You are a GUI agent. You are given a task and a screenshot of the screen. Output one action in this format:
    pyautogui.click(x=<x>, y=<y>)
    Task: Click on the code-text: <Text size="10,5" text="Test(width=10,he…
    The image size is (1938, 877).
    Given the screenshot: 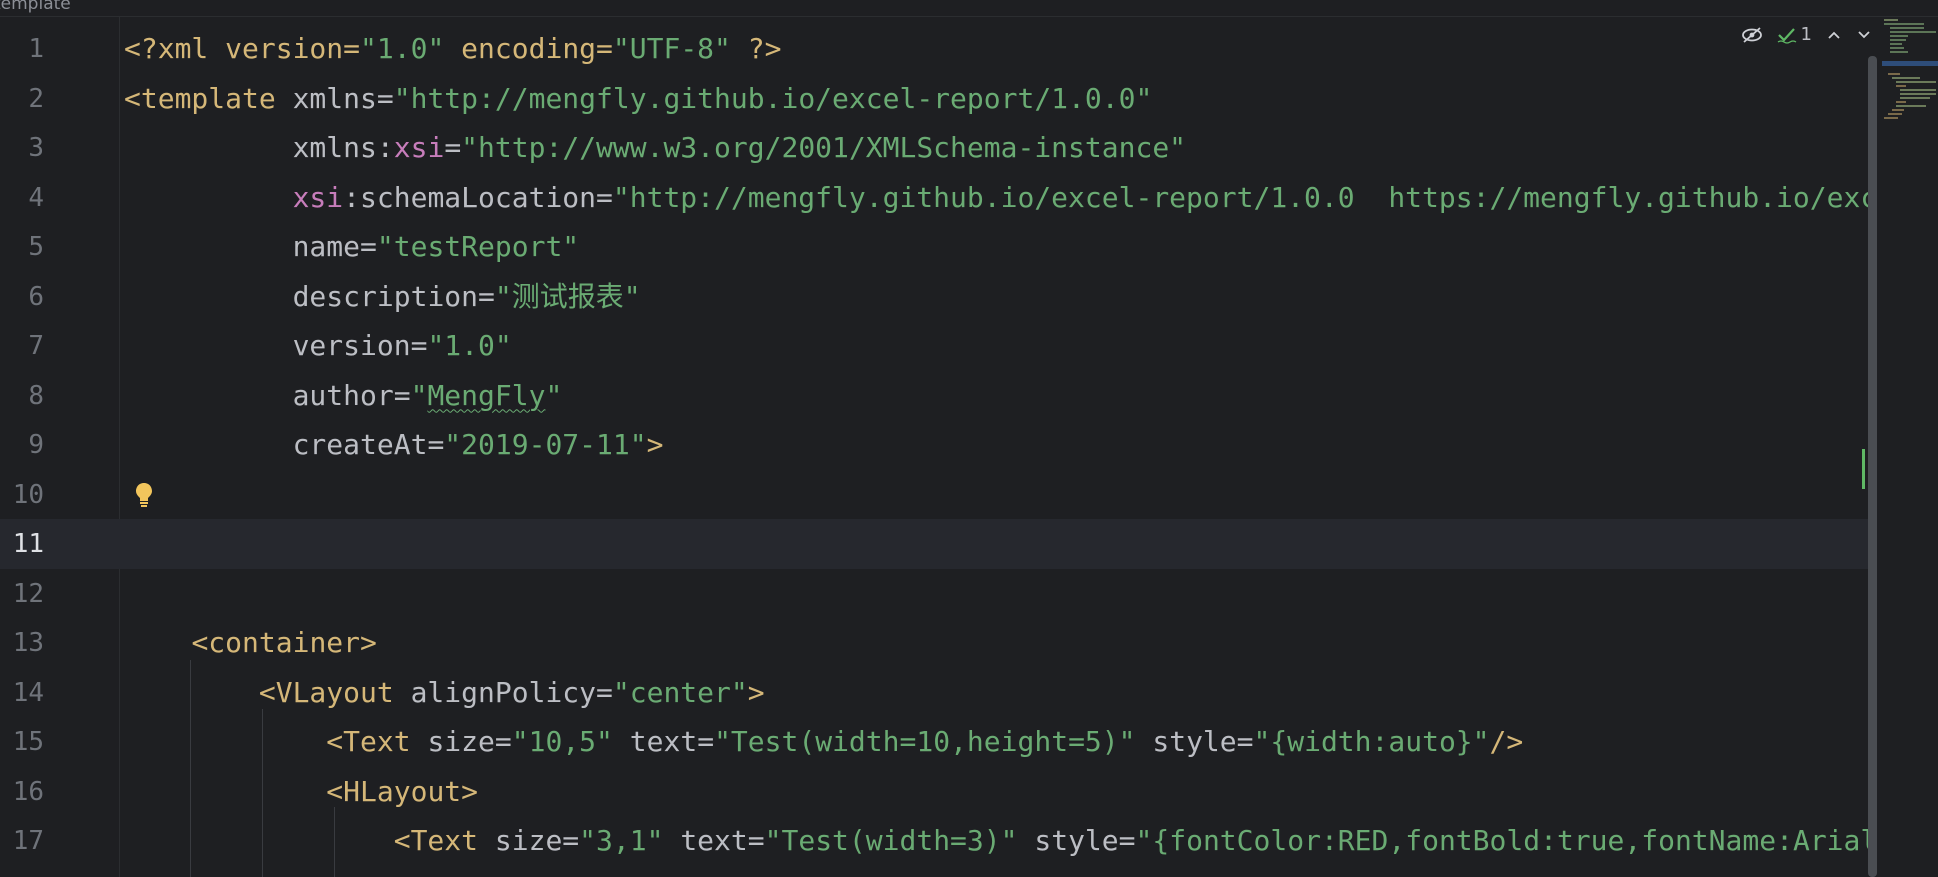 What is the action you would take?
    pyautogui.click(x=823, y=742)
    